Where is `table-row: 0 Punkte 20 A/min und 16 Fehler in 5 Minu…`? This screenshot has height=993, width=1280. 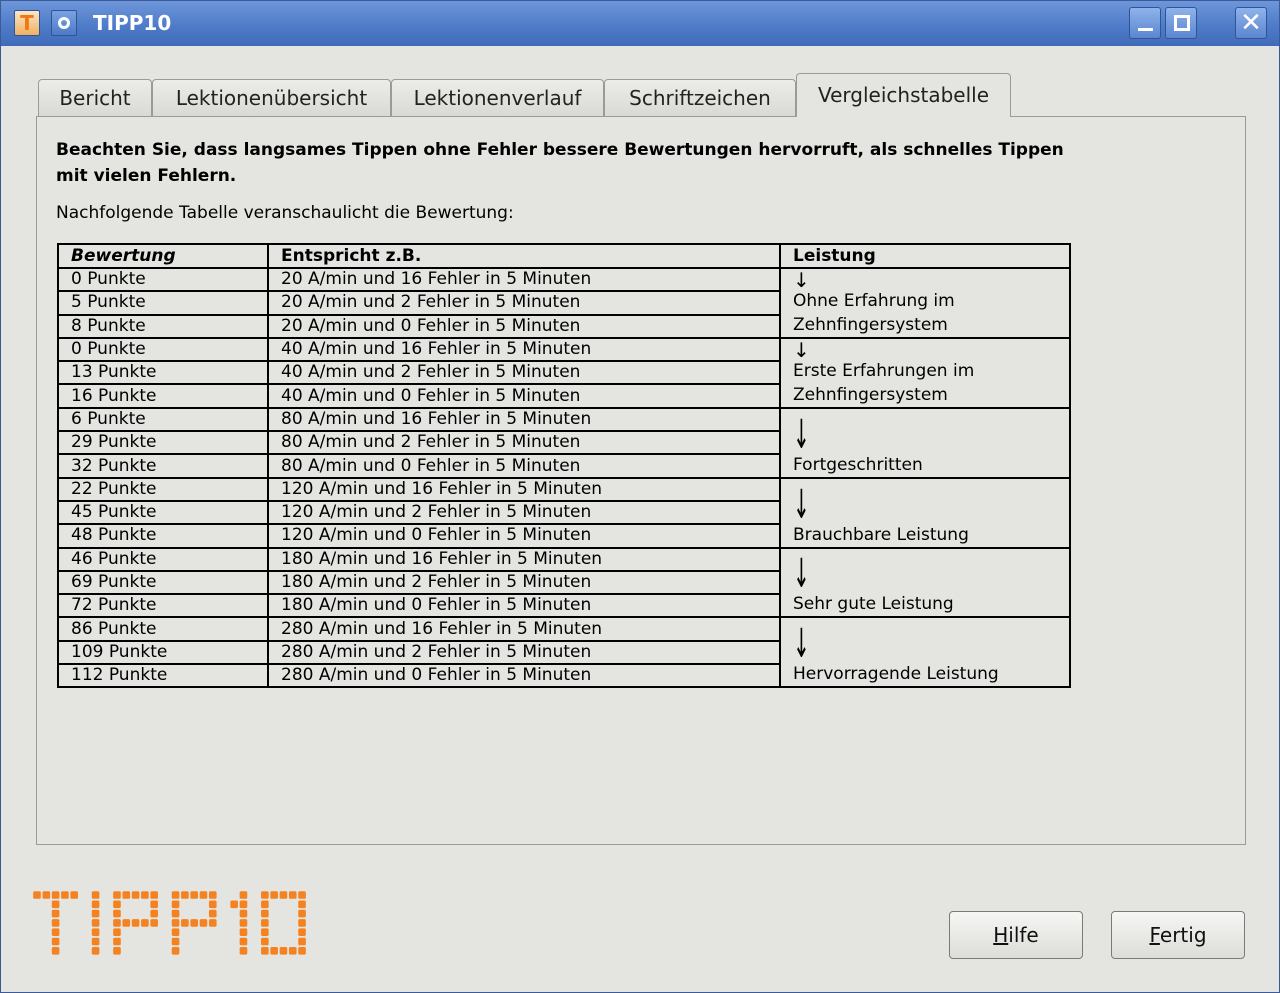
table-row: 0 Punkte 20 A/min und 16 Fehler in 5 Minu… is located at coordinates (564, 302).